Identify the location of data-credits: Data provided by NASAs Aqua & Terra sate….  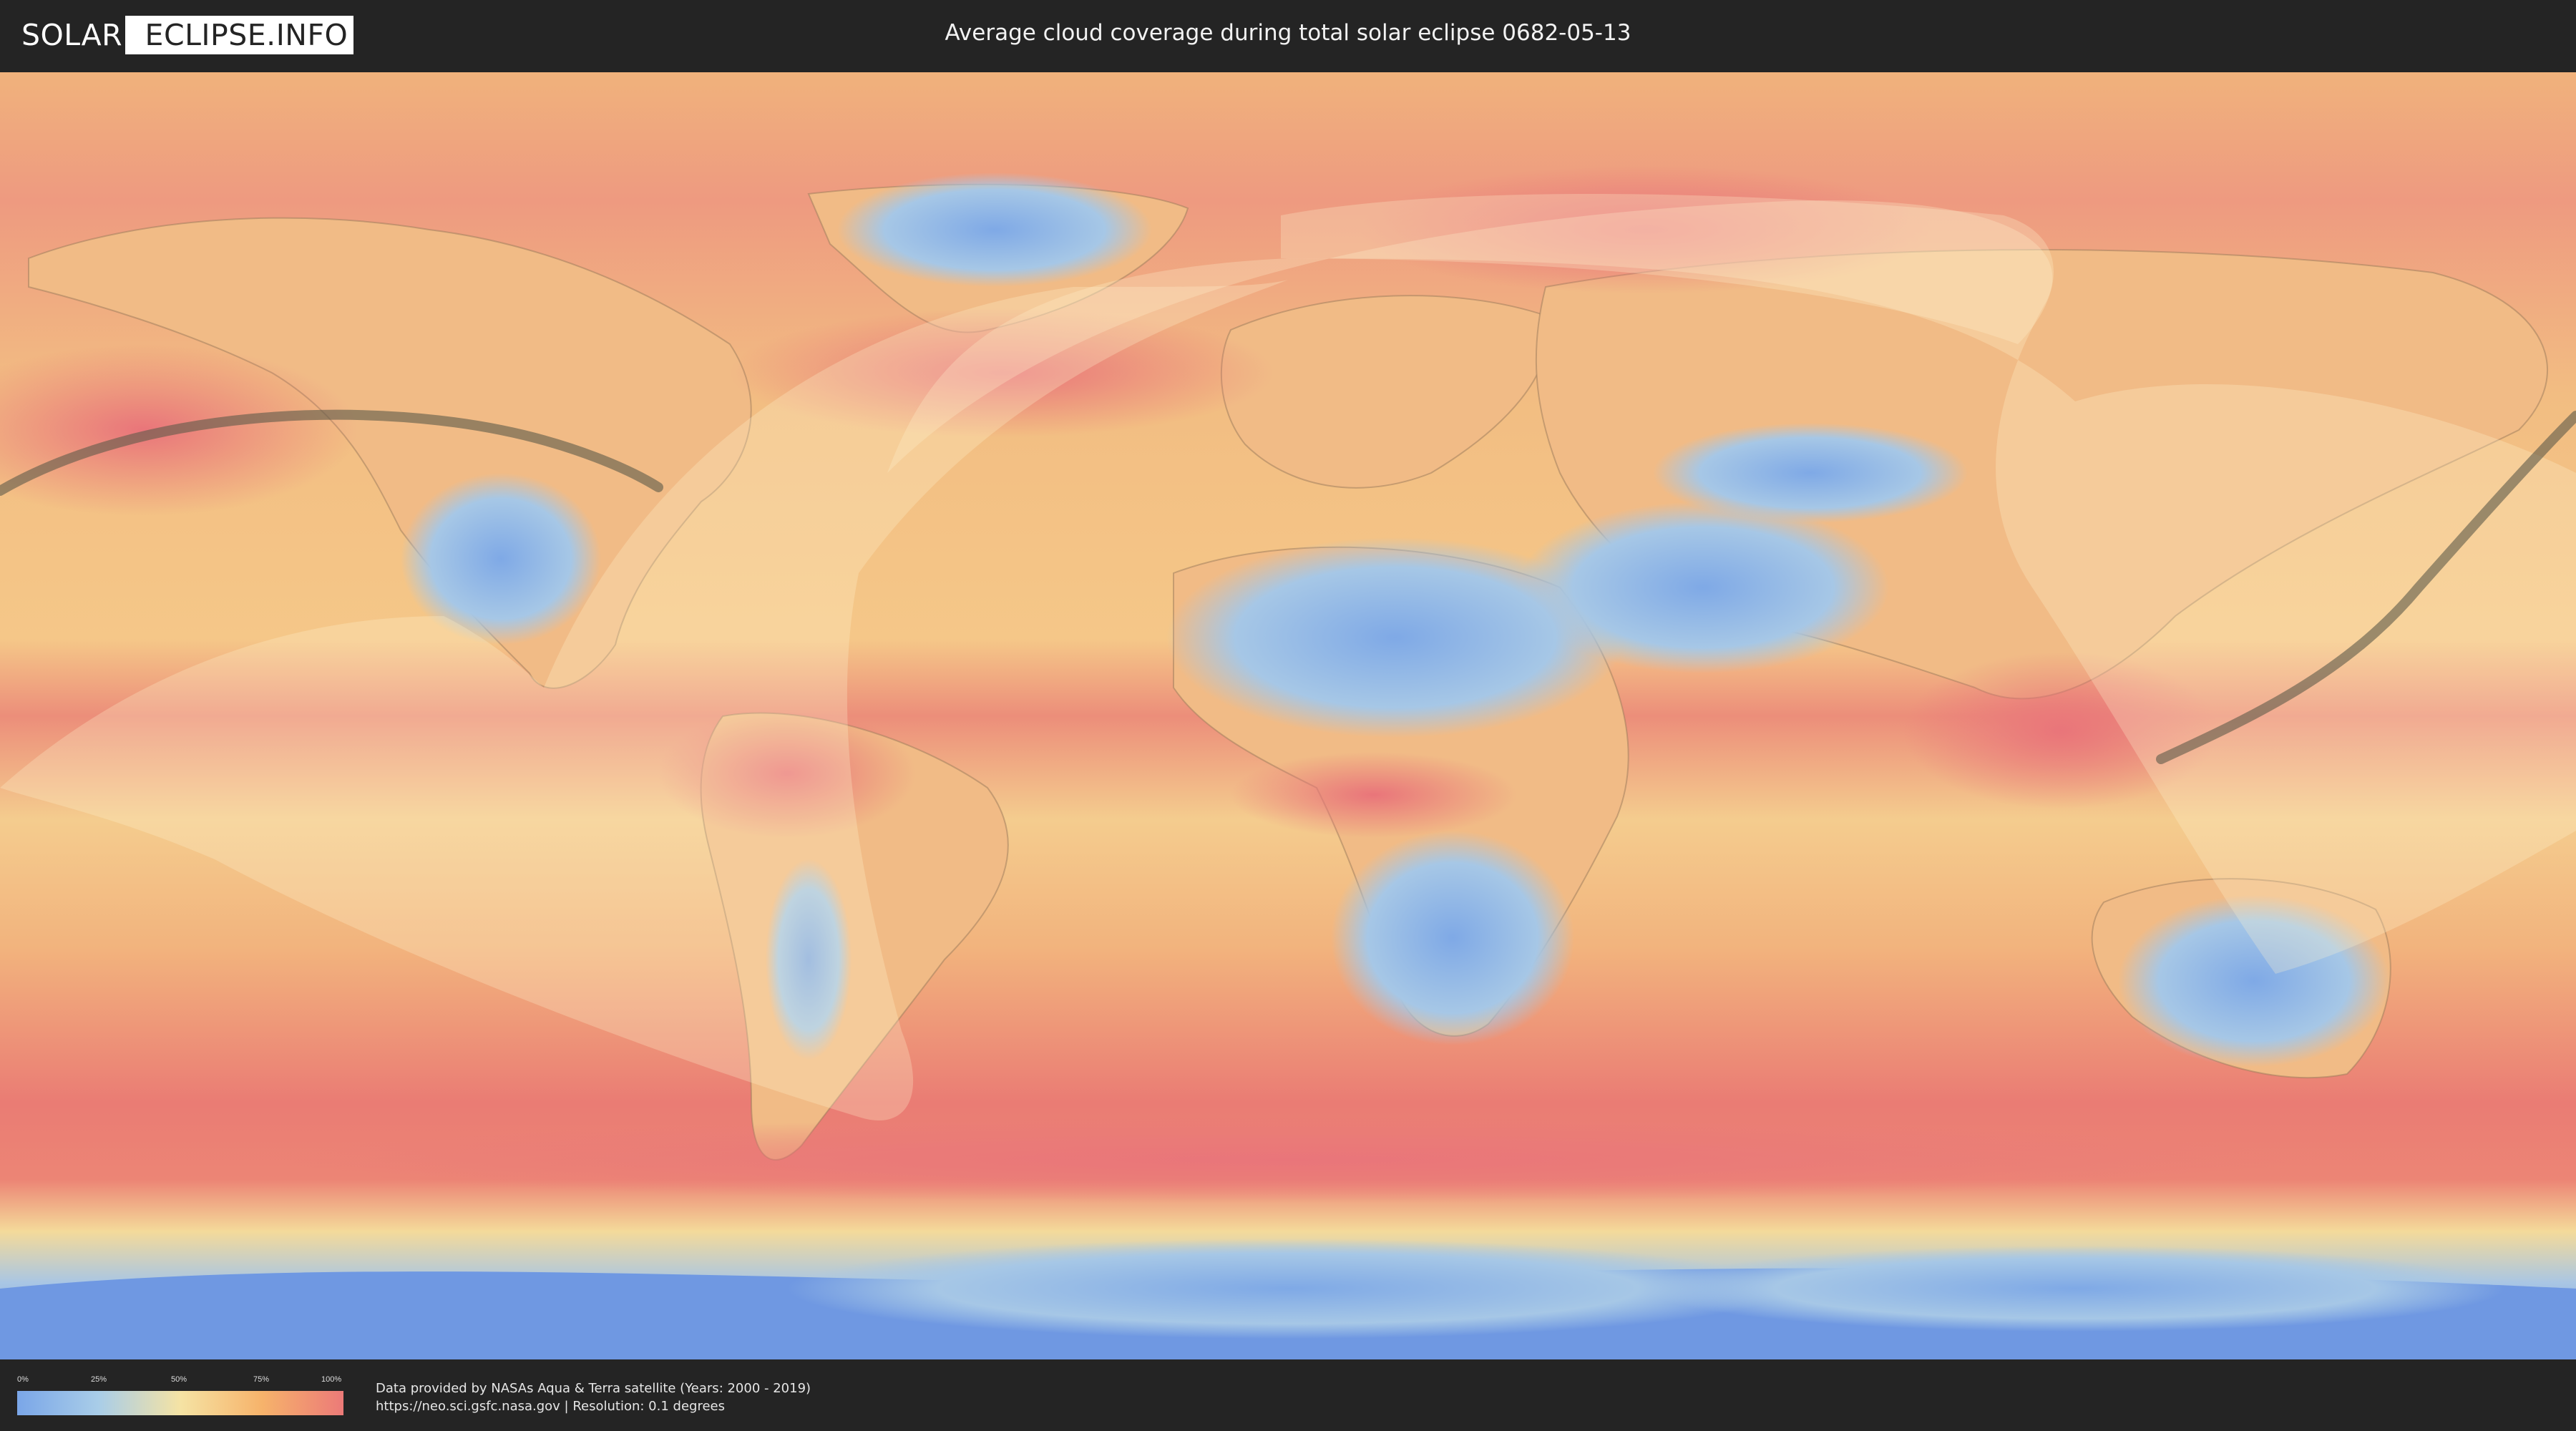
(593, 1397).